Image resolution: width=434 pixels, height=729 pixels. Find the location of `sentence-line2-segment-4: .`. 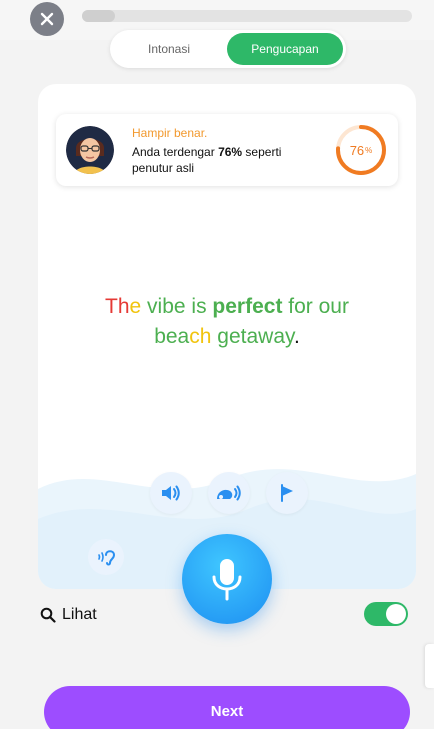

sentence-line2-segment-4: . is located at coordinates (297, 336).